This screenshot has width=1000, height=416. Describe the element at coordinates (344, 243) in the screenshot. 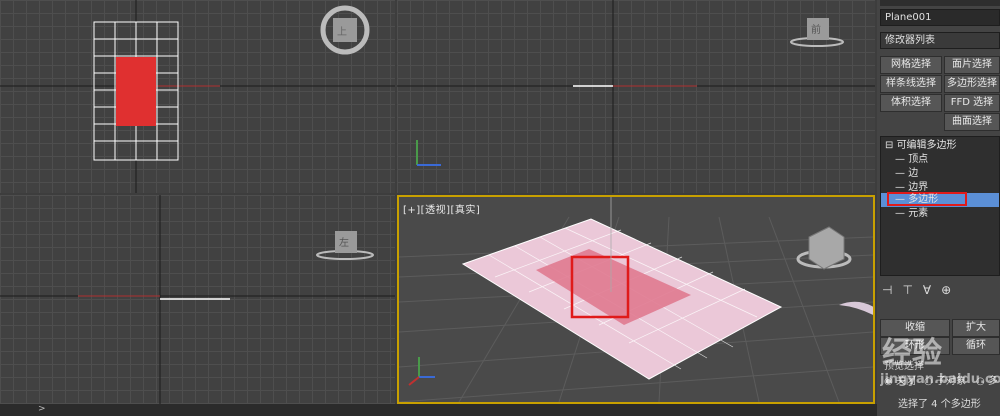

I see `viewcube-left-label: 左` at that location.